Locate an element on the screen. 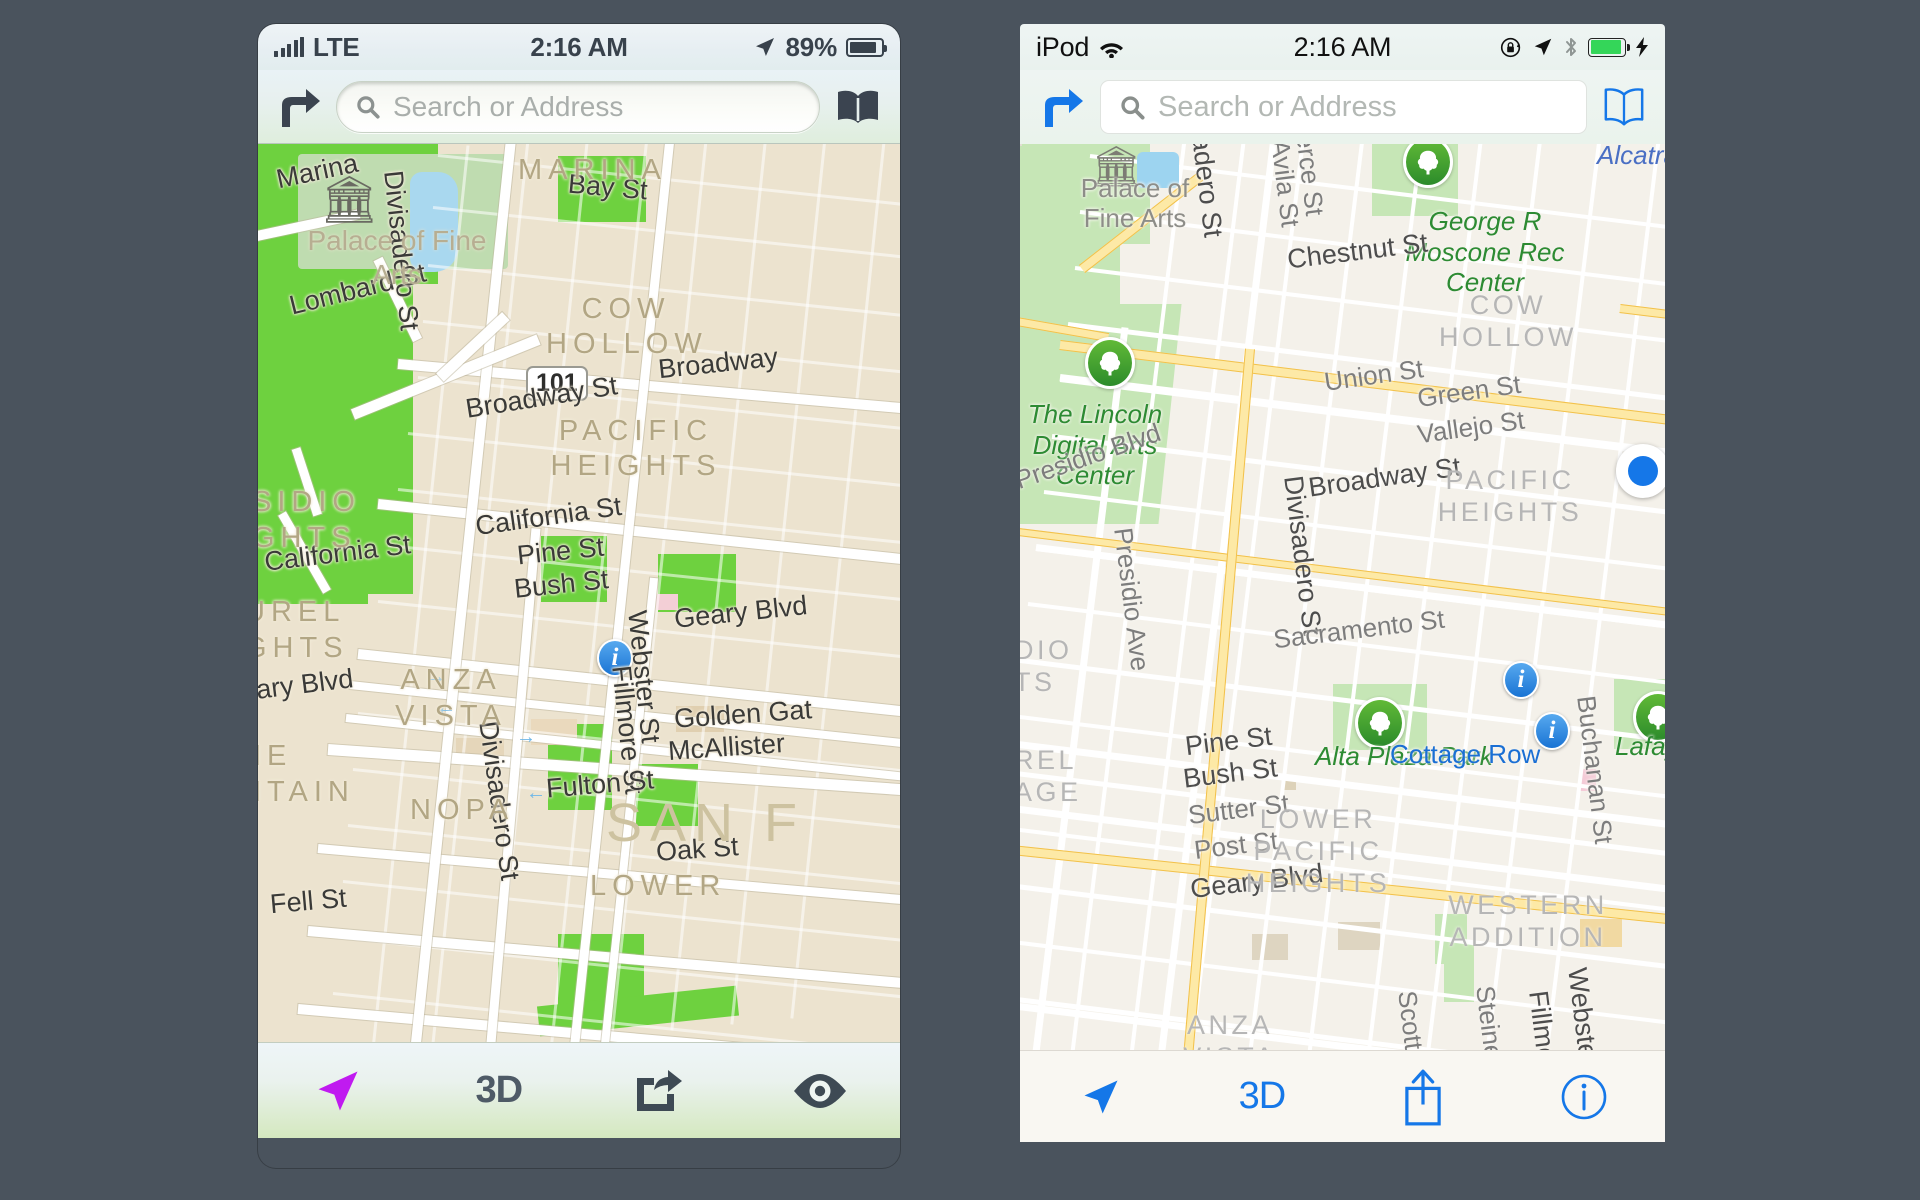  wifi-icon is located at coordinates (1112, 50).